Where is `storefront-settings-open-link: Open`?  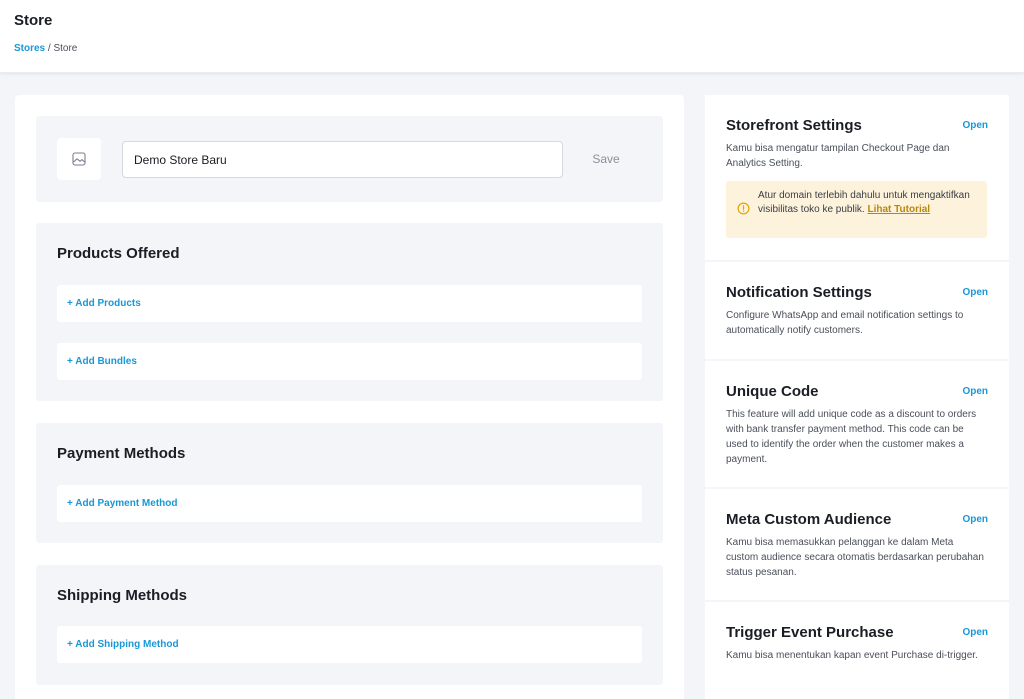 storefront-settings-open-link: Open is located at coordinates (975, 125).